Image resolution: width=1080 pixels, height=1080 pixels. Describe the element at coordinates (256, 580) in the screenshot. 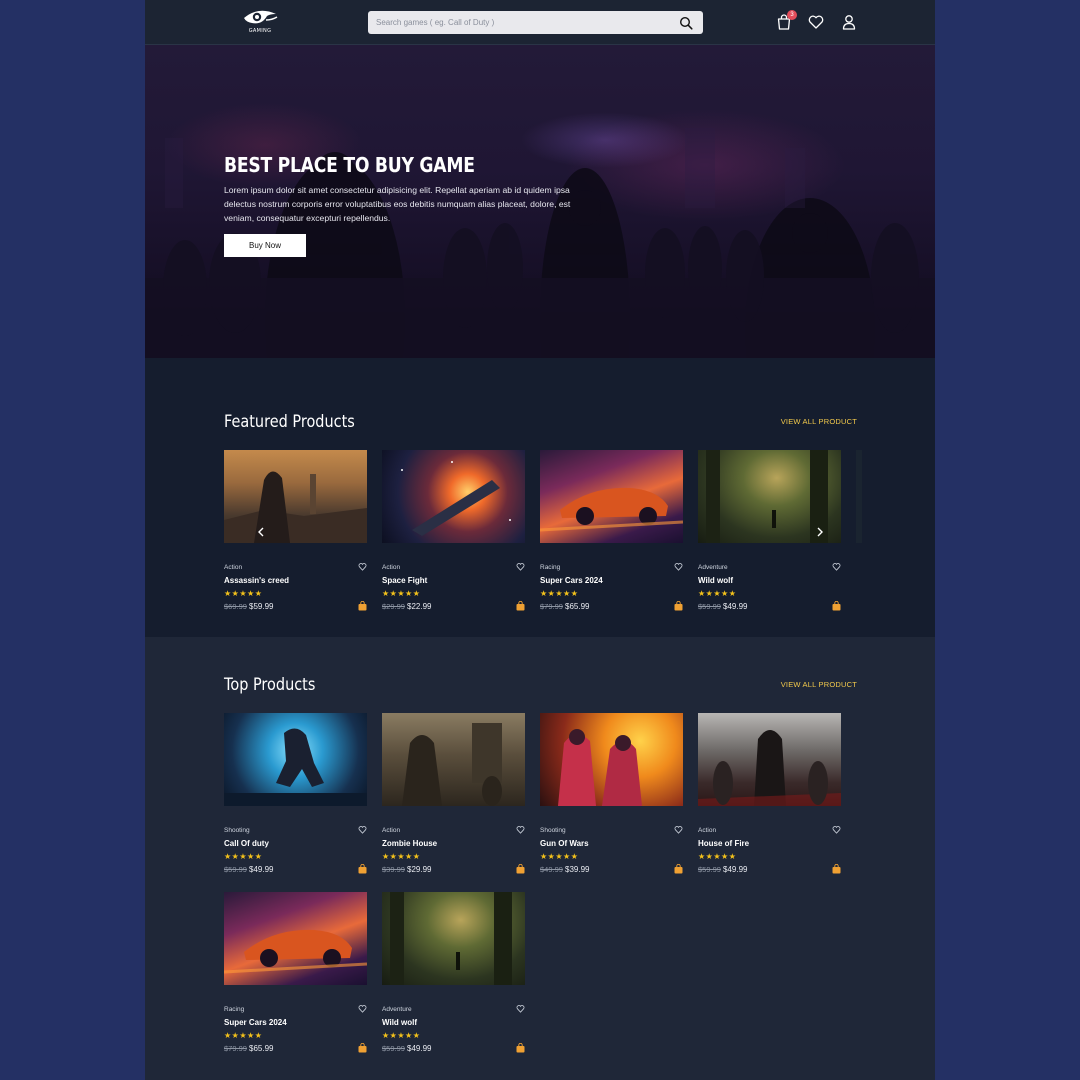

I see `product-name: Assassin's creed` at that location.